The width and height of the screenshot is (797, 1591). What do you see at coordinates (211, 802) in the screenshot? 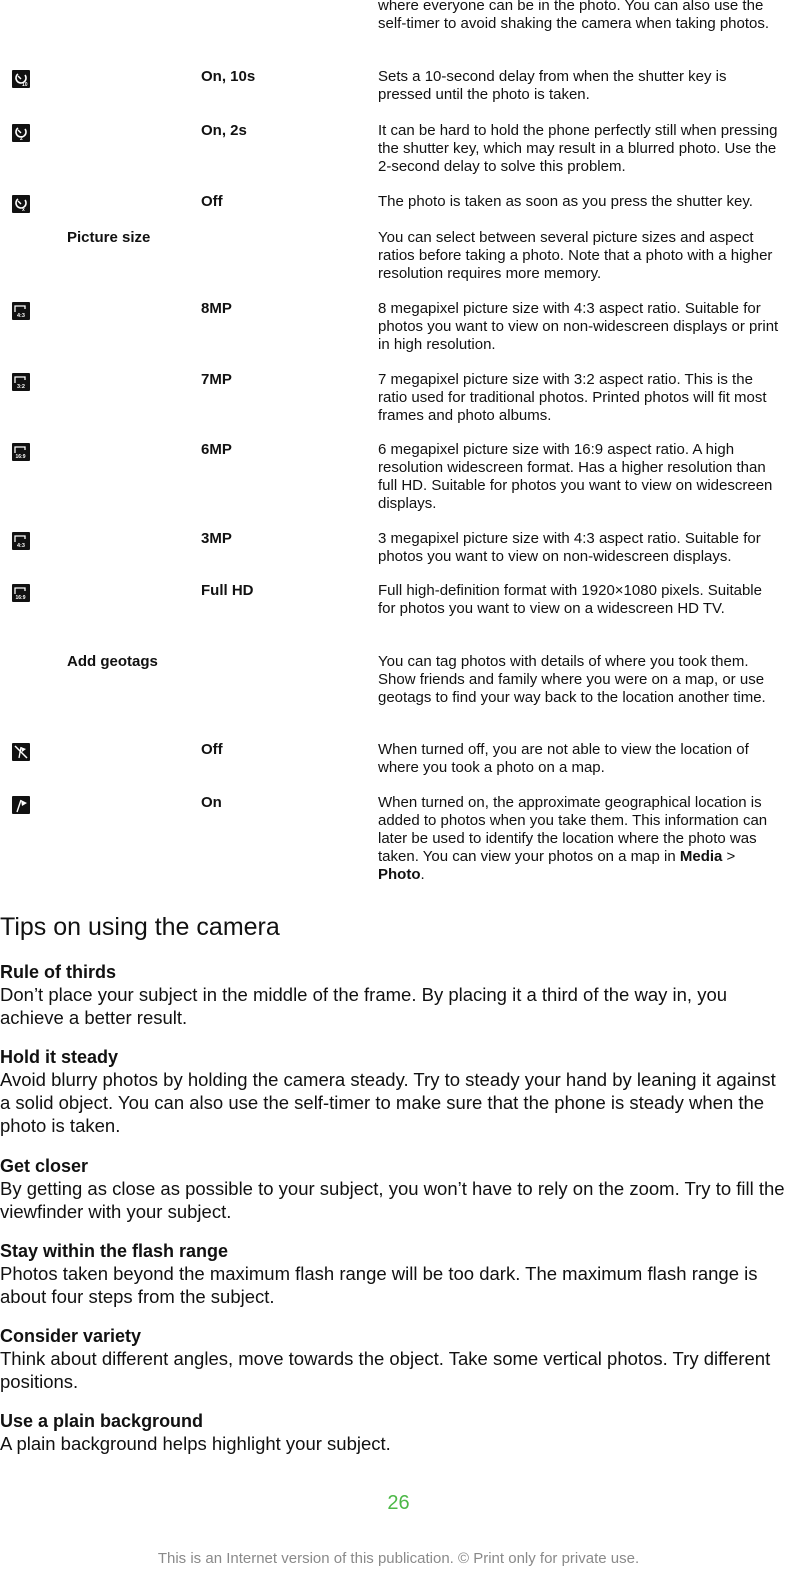
I see `option-label: On` at bounding box center [211, 802].